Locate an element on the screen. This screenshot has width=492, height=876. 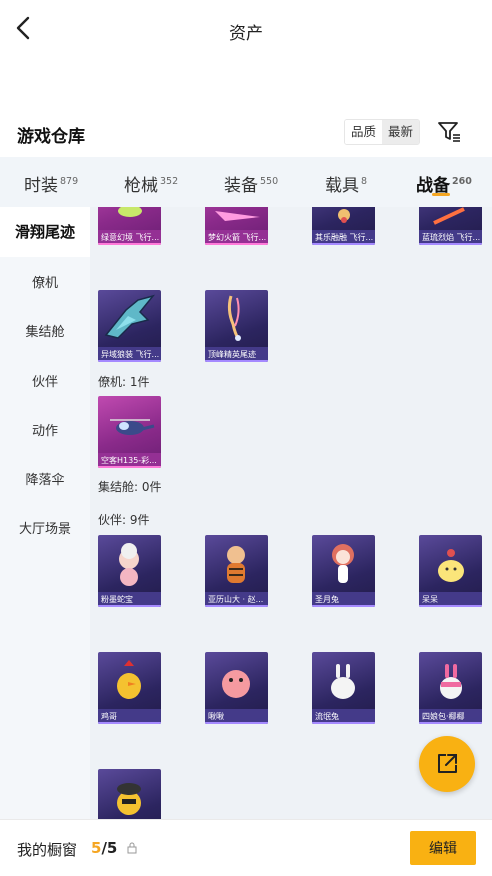
item-card: 鸡哥 is located at coordinates (129, 688).